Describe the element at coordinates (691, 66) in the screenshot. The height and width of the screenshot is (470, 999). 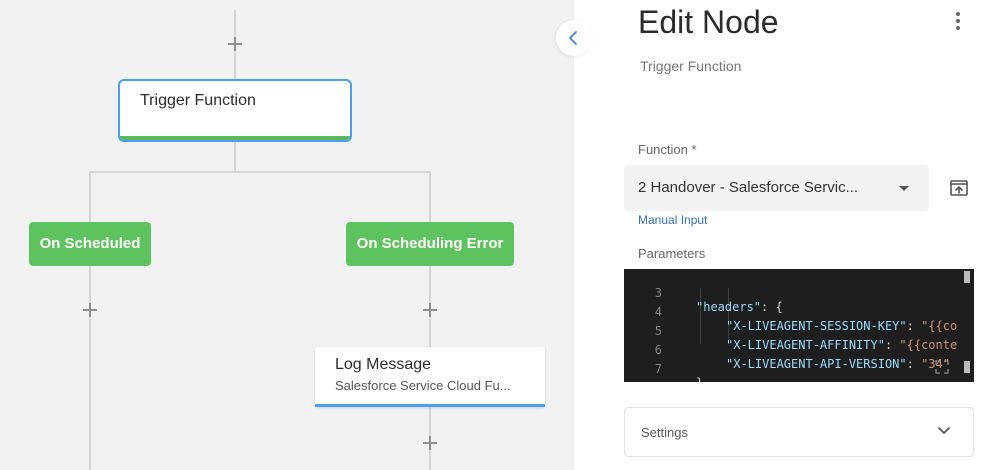
I see `panel-subtitle: Trigger Function` at that location.